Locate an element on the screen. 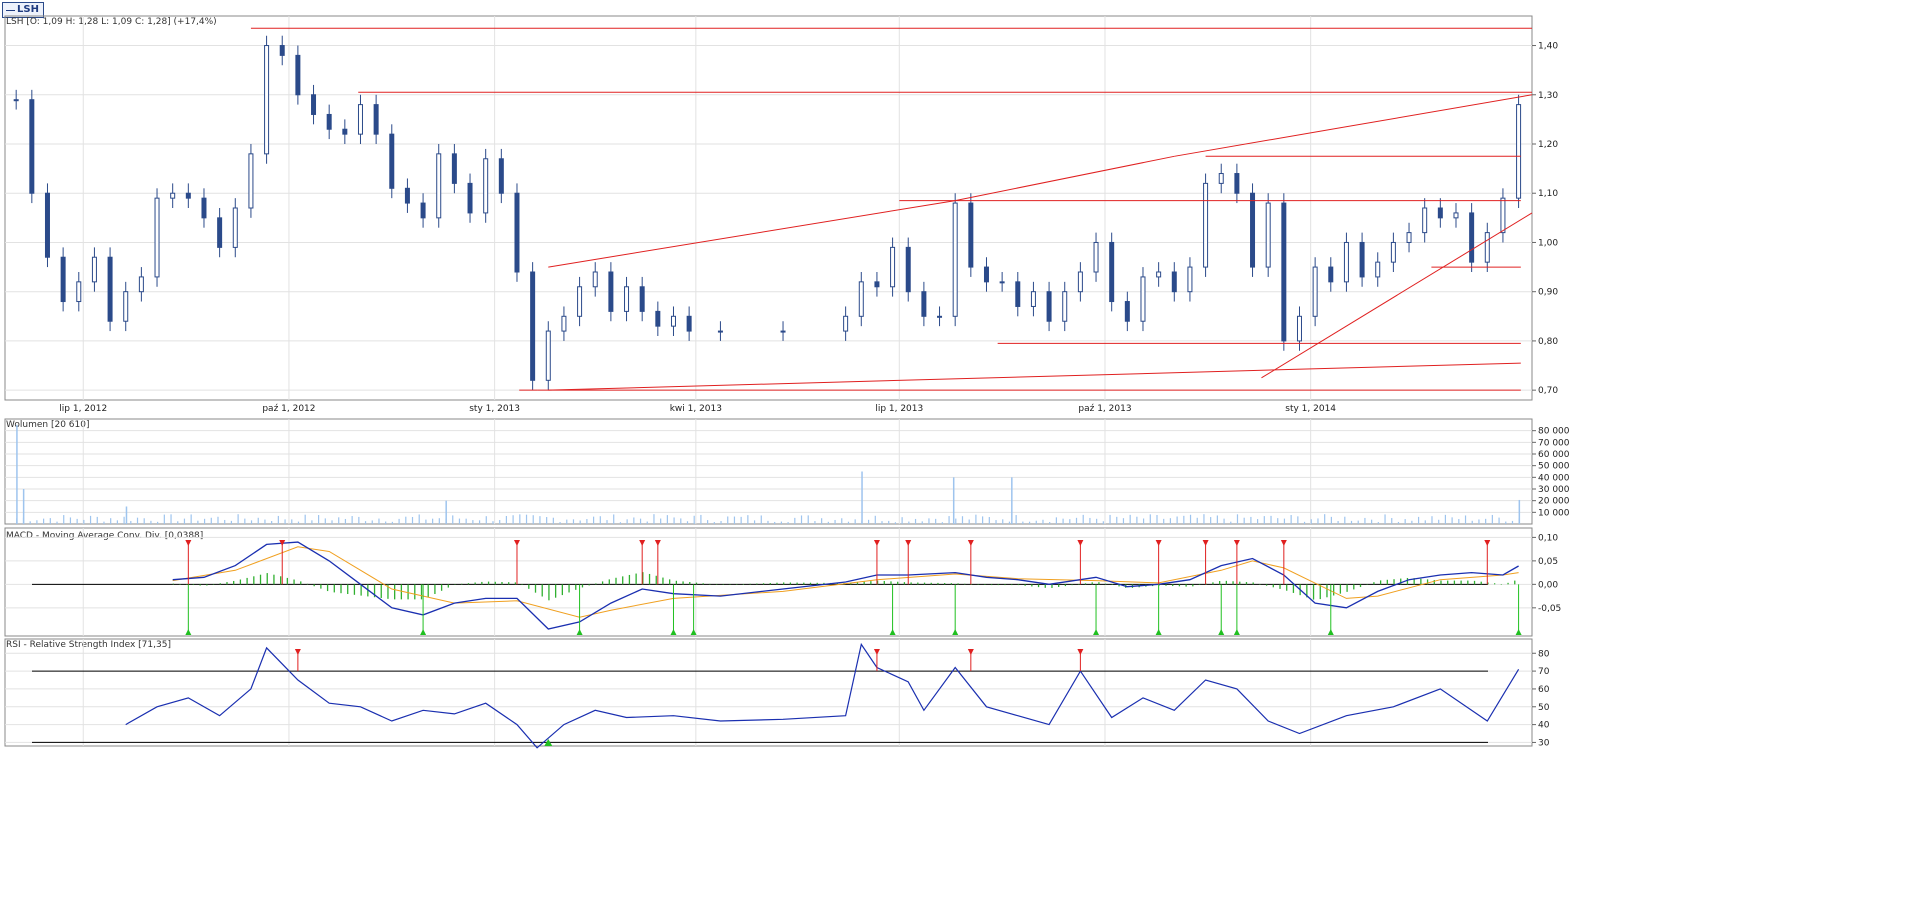  y-tick-label: 0,70 is located at coordinates (1548, 391).